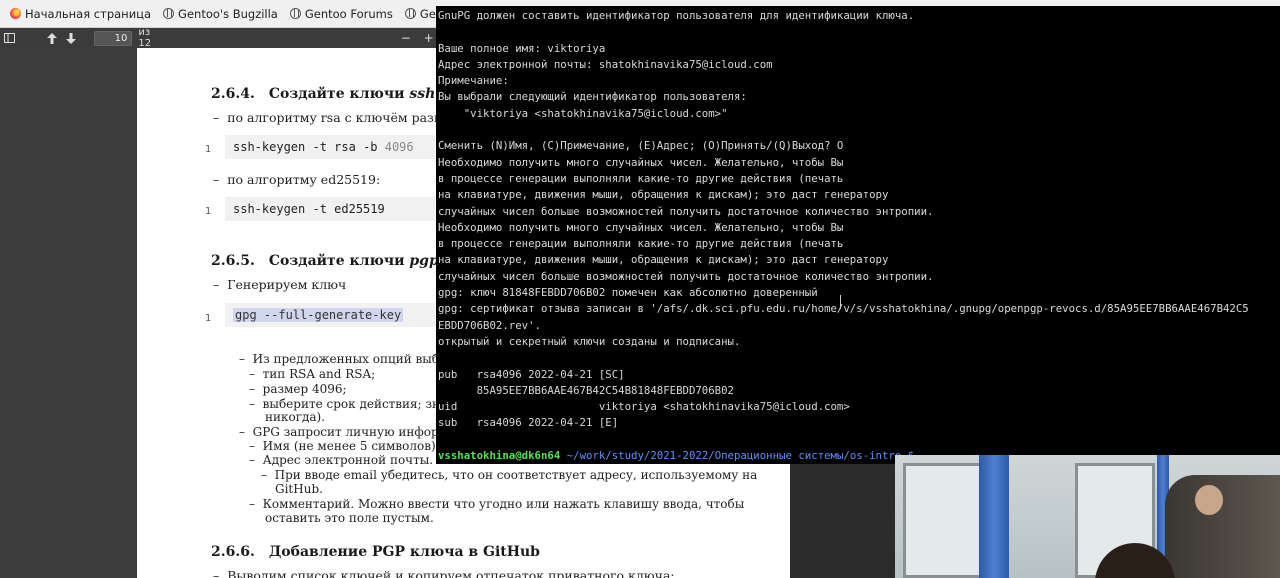 This screenshot has height=578, width=1280. I want to click on next-page-icon, so click(71, 38).